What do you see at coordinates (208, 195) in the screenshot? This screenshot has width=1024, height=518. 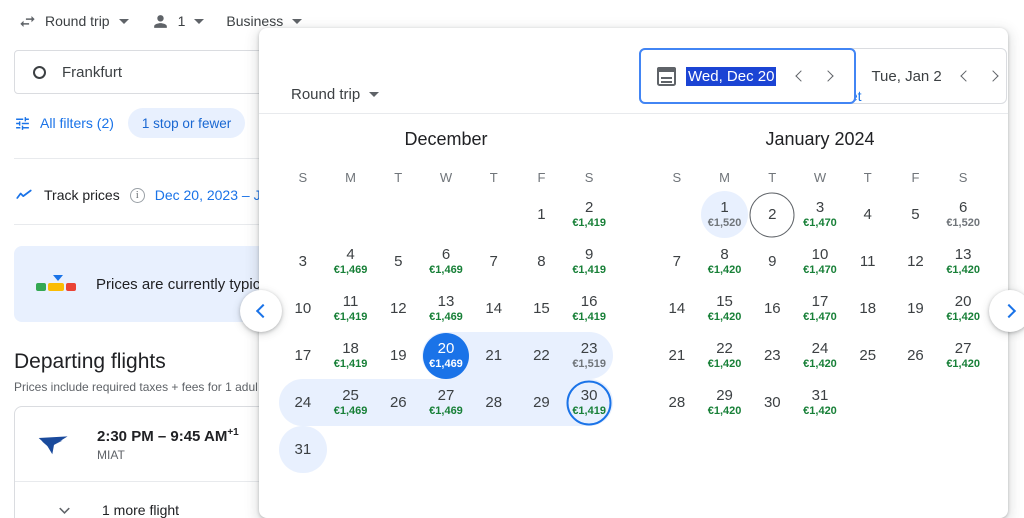 I see `track-prices-dates: Dec 20, 2023 – J` at bounding box center [208, 195].